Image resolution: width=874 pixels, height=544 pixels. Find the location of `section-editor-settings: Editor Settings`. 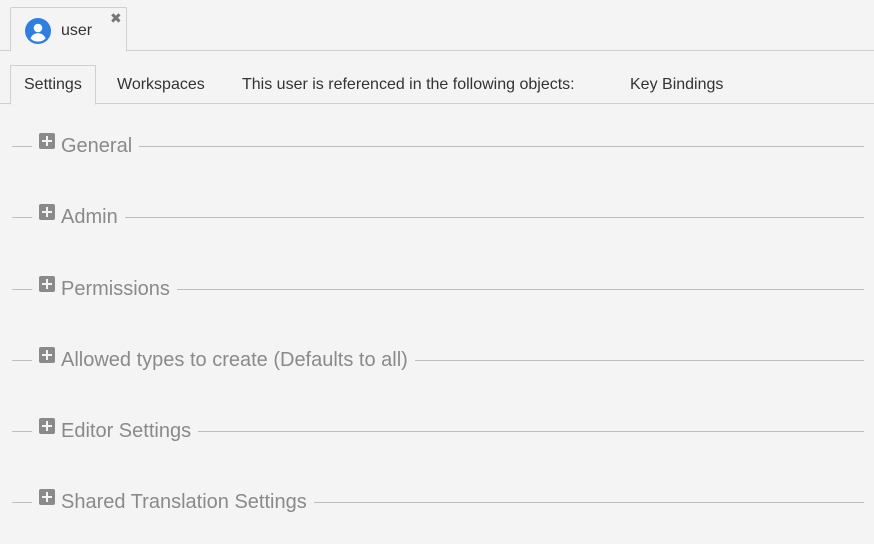

section-editor-settings: Editor Settings is located at coordinates (438, 431).